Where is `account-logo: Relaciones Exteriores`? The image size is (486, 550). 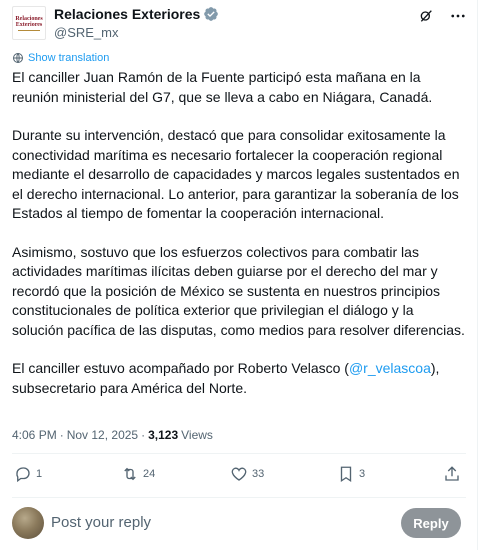 account-logo: Relaciones Exteriores is located at coordinates (29, 23).